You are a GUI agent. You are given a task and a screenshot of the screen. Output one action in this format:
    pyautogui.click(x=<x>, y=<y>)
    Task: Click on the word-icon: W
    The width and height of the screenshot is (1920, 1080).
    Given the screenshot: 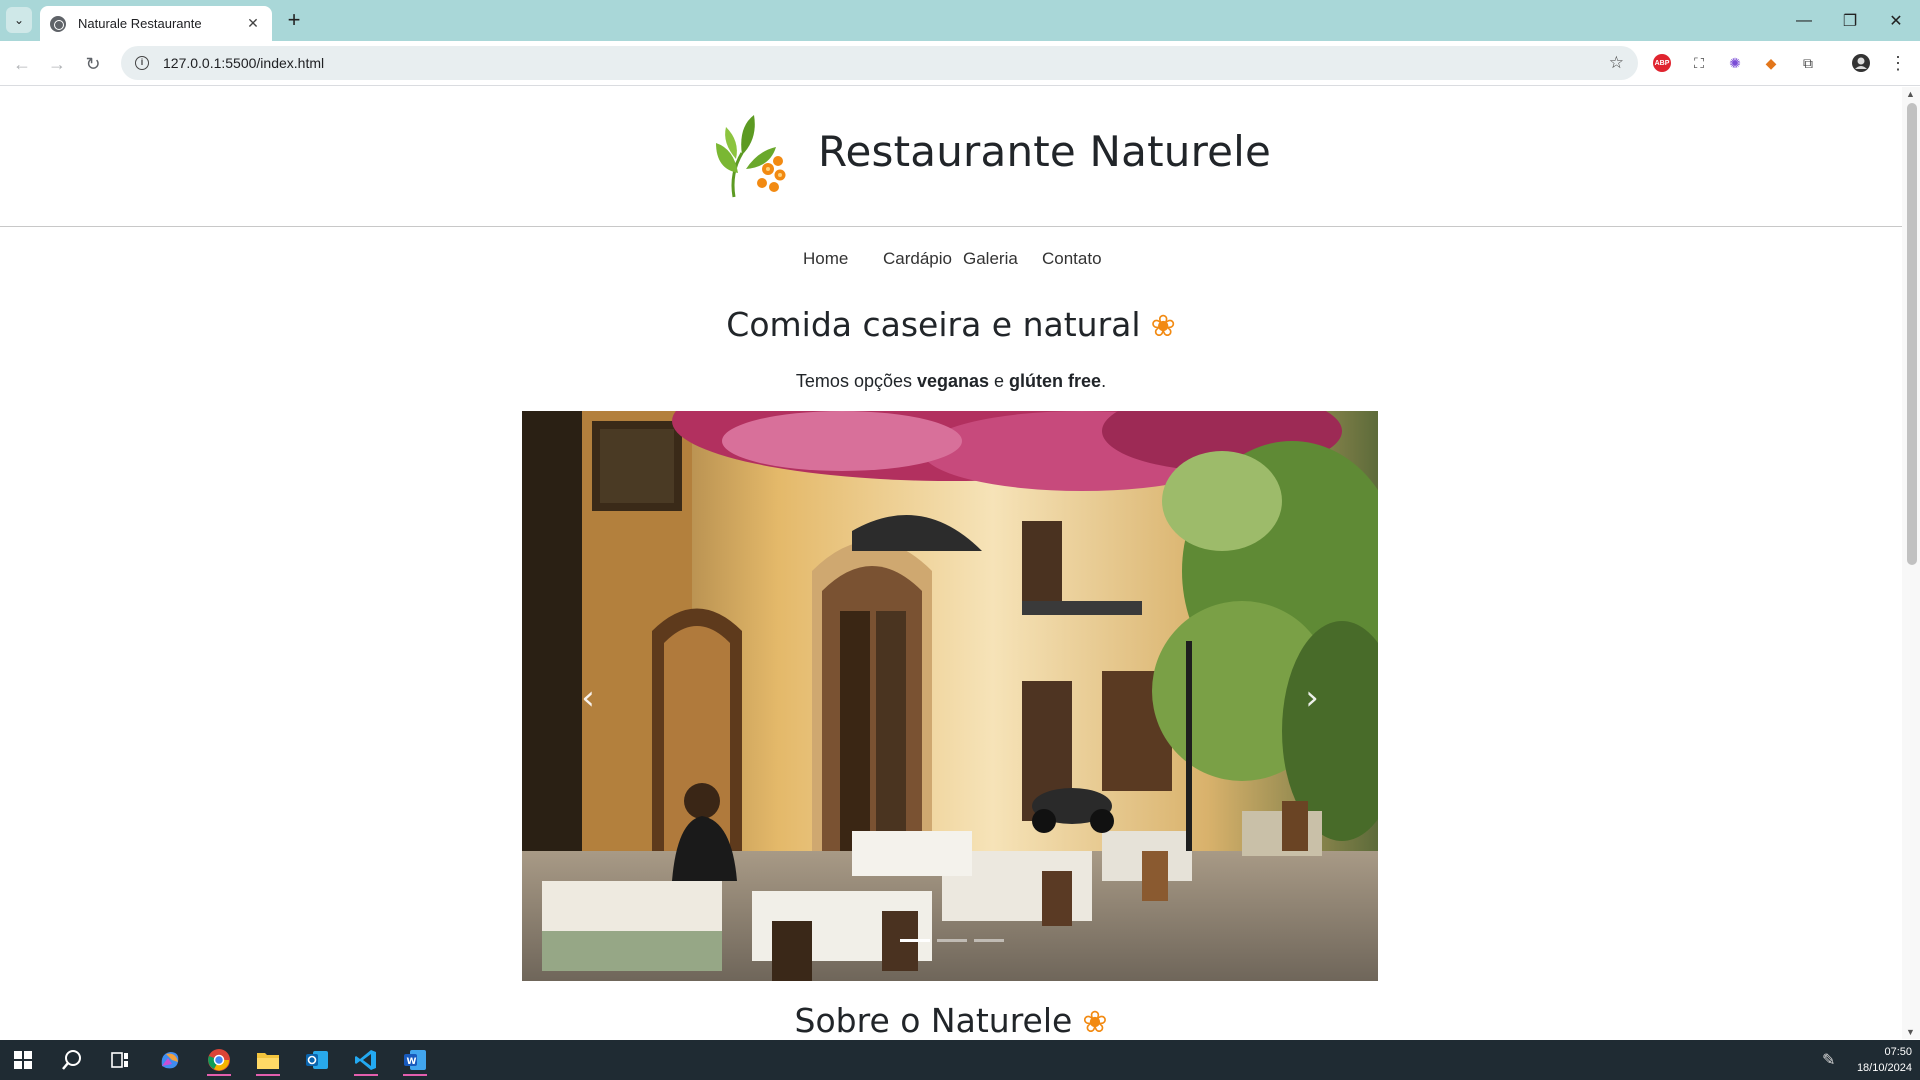 What is the action you would take?
    pyautogui.click(x=415, y=1060)
    